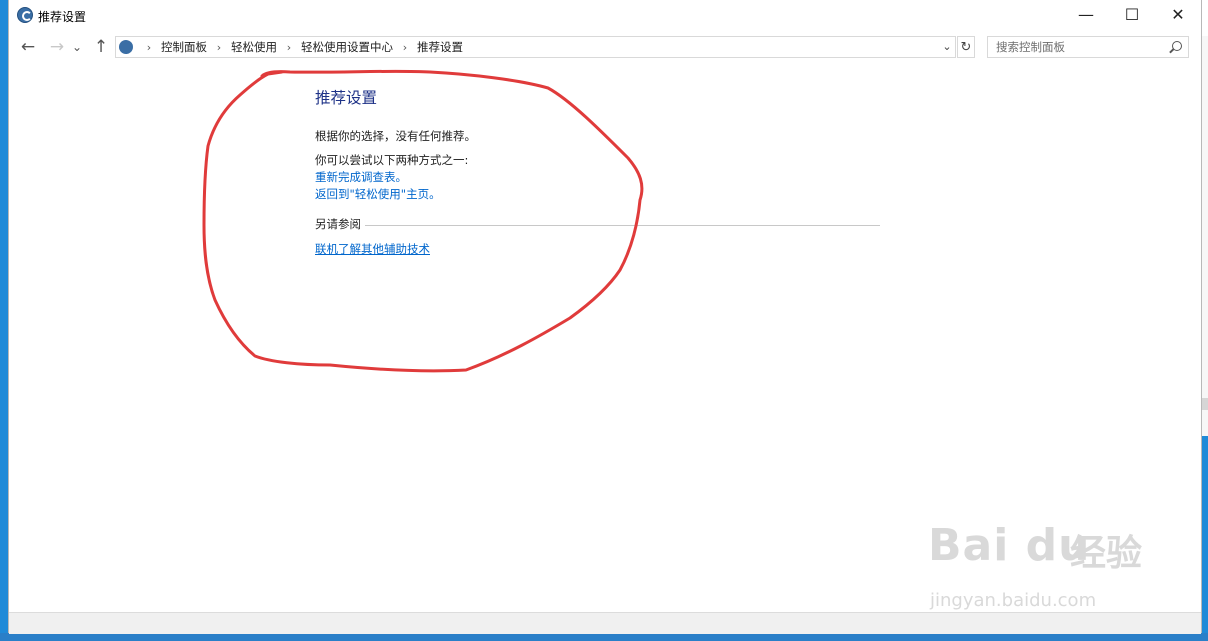 The height and width of the screenshot is (641, 1208). I want to click on breadcrumb-item-control-panel: 控制面板, so click(184, 47).